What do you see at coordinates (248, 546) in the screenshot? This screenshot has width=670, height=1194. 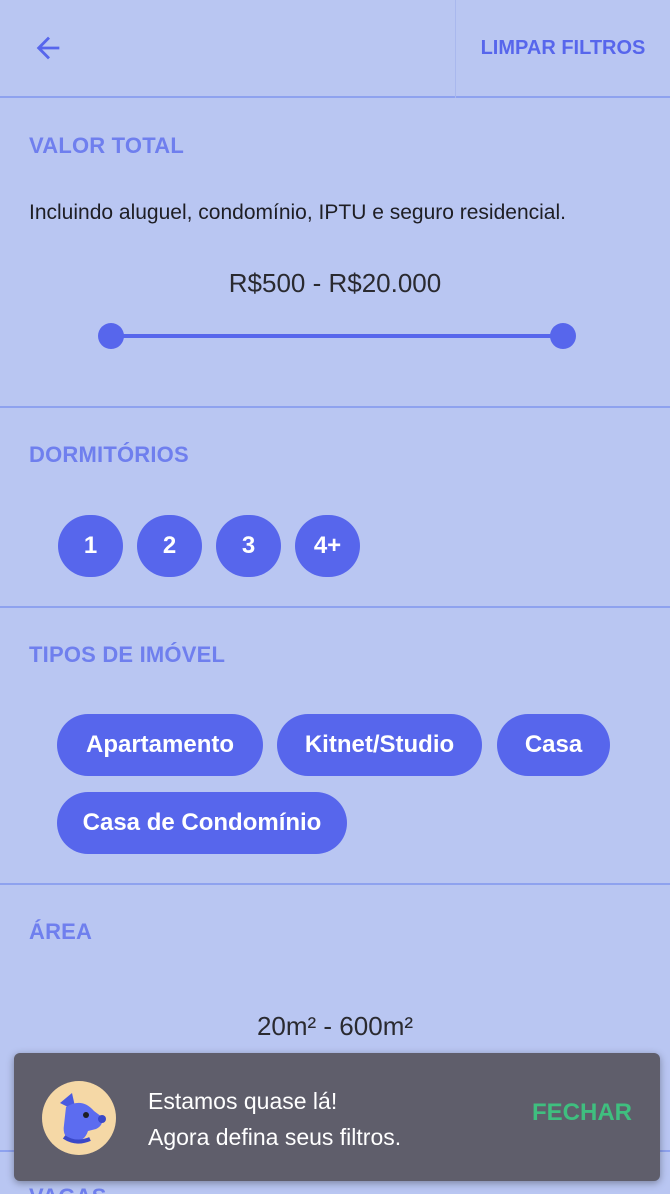 I see `dormitorio-option-3: 3` at bounding box center [248, 546].